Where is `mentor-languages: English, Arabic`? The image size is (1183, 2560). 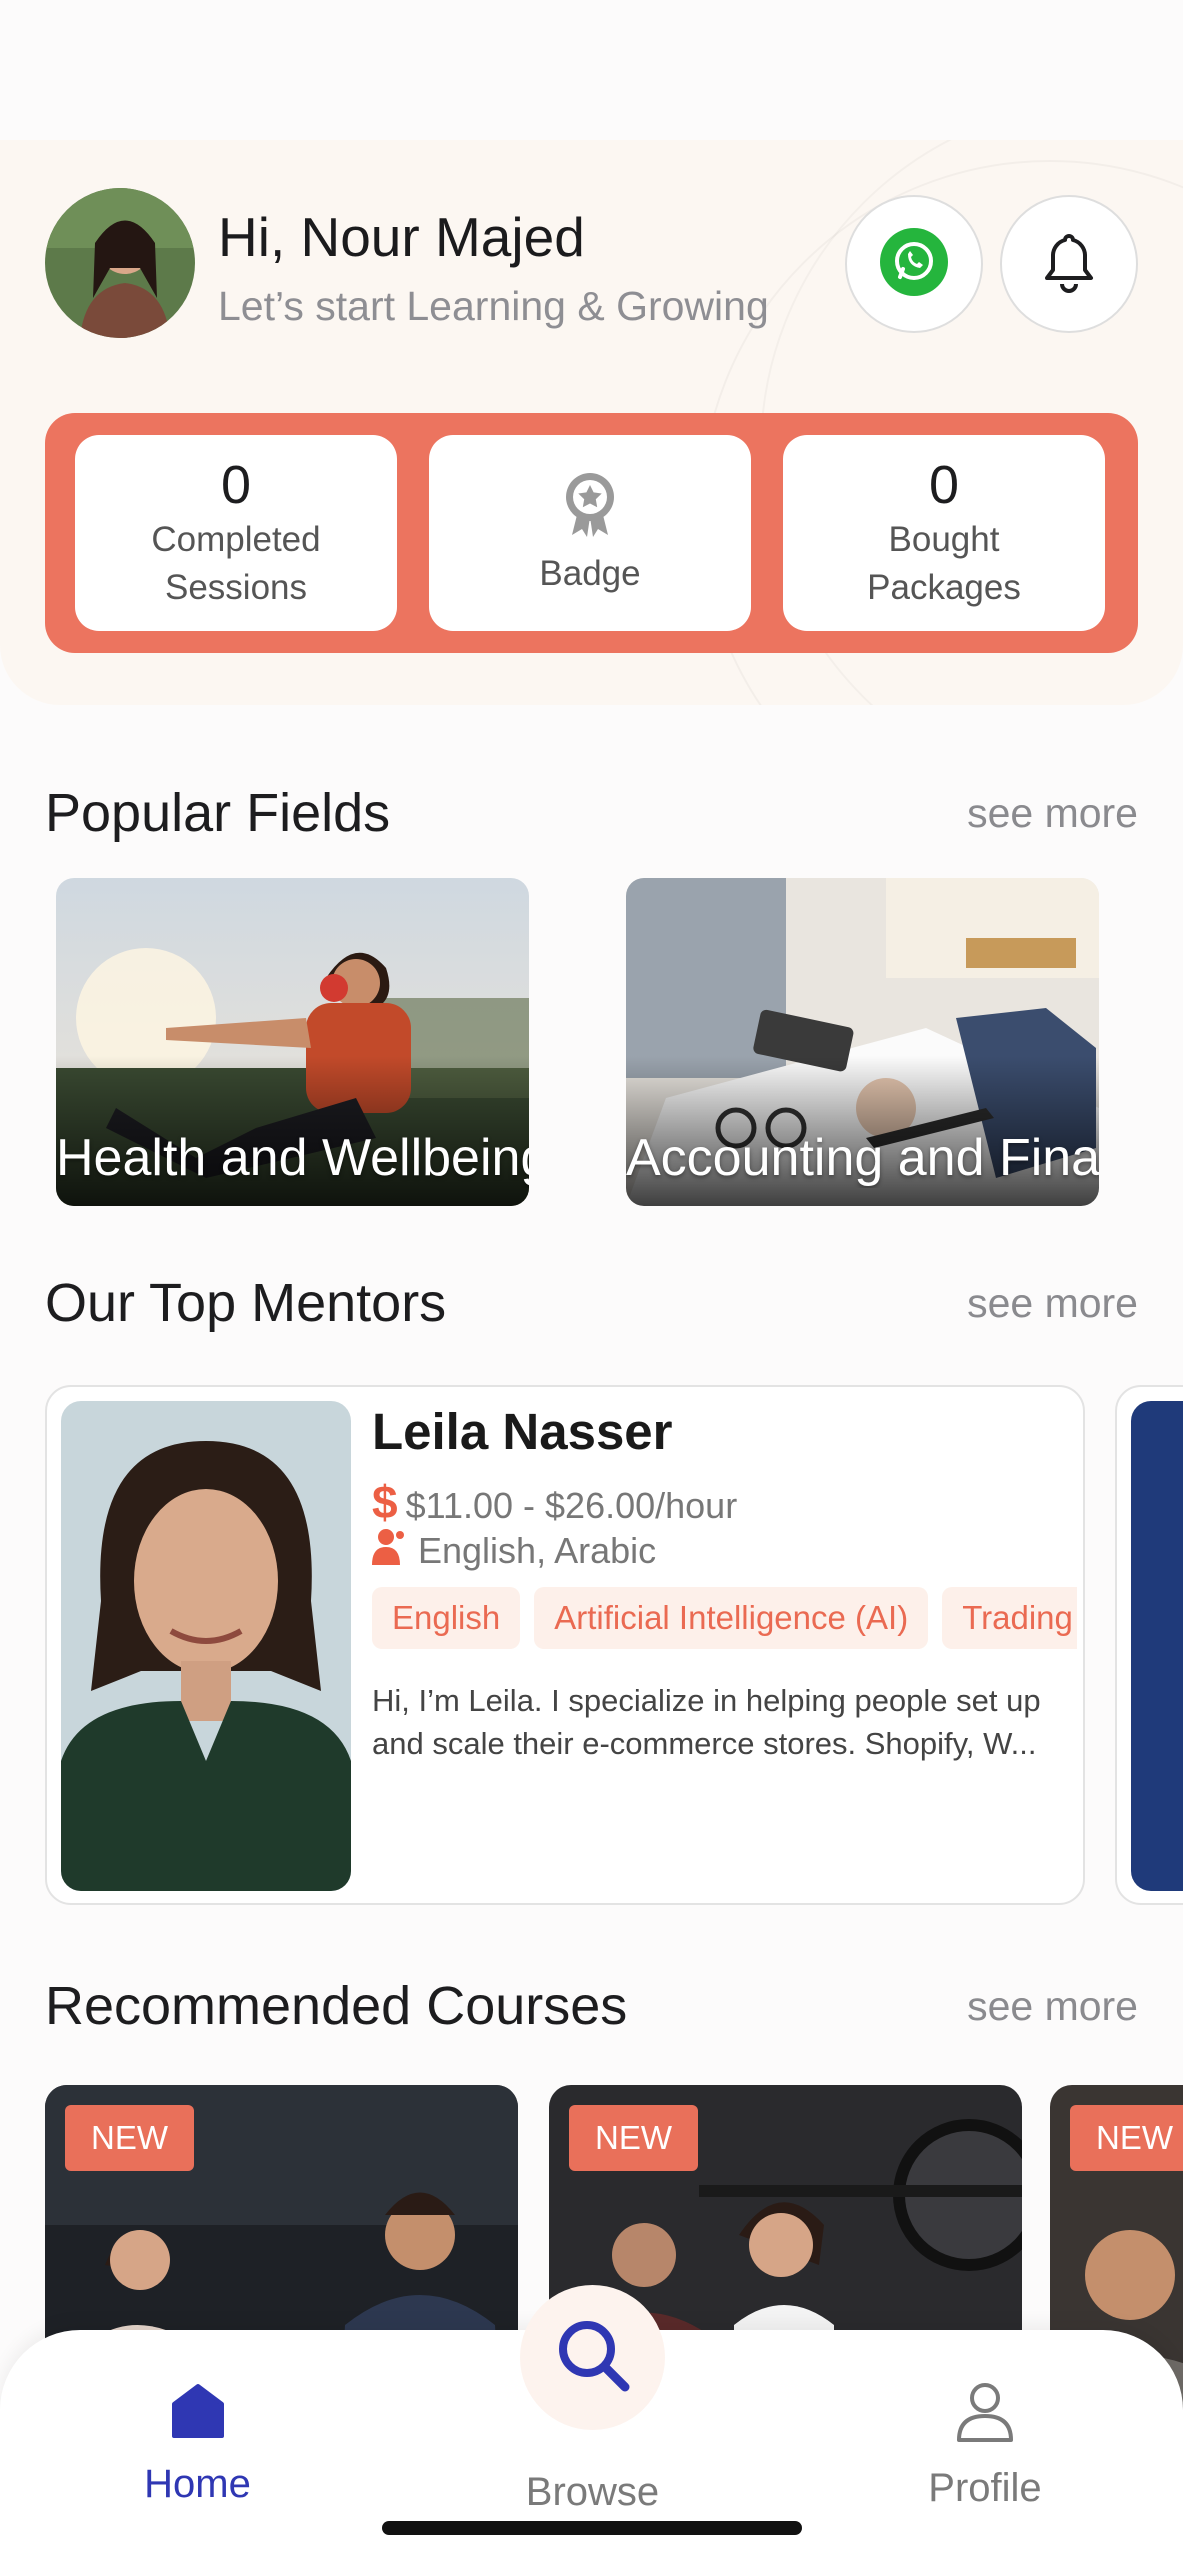
mentor-languages: English, Arabic is located at coordinates (514, 1550).